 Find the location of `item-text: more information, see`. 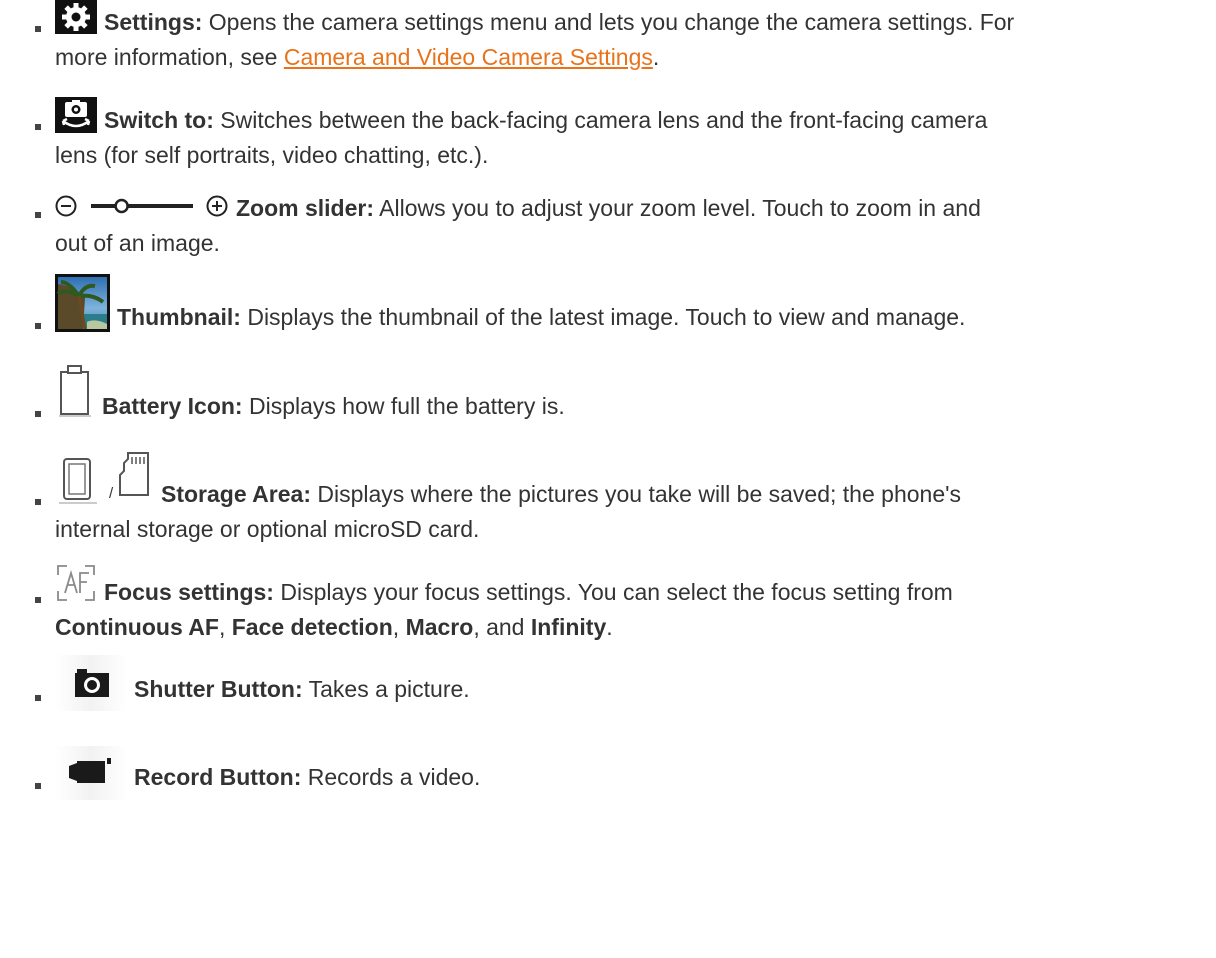

item-text: more information, see is located at coordinates (169, 57).